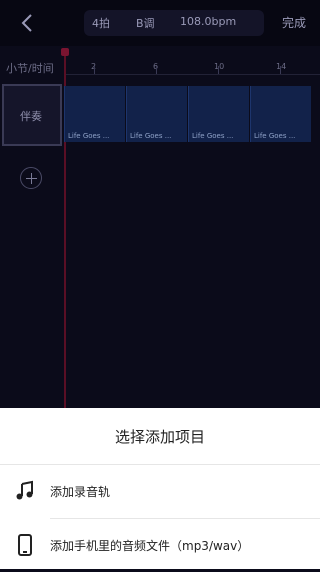 Image resolution: width=320 pixels, height=572 pixels. Describe the element at coordinates (31, 178) in the screenshot. I see `add-track-button` at that location.